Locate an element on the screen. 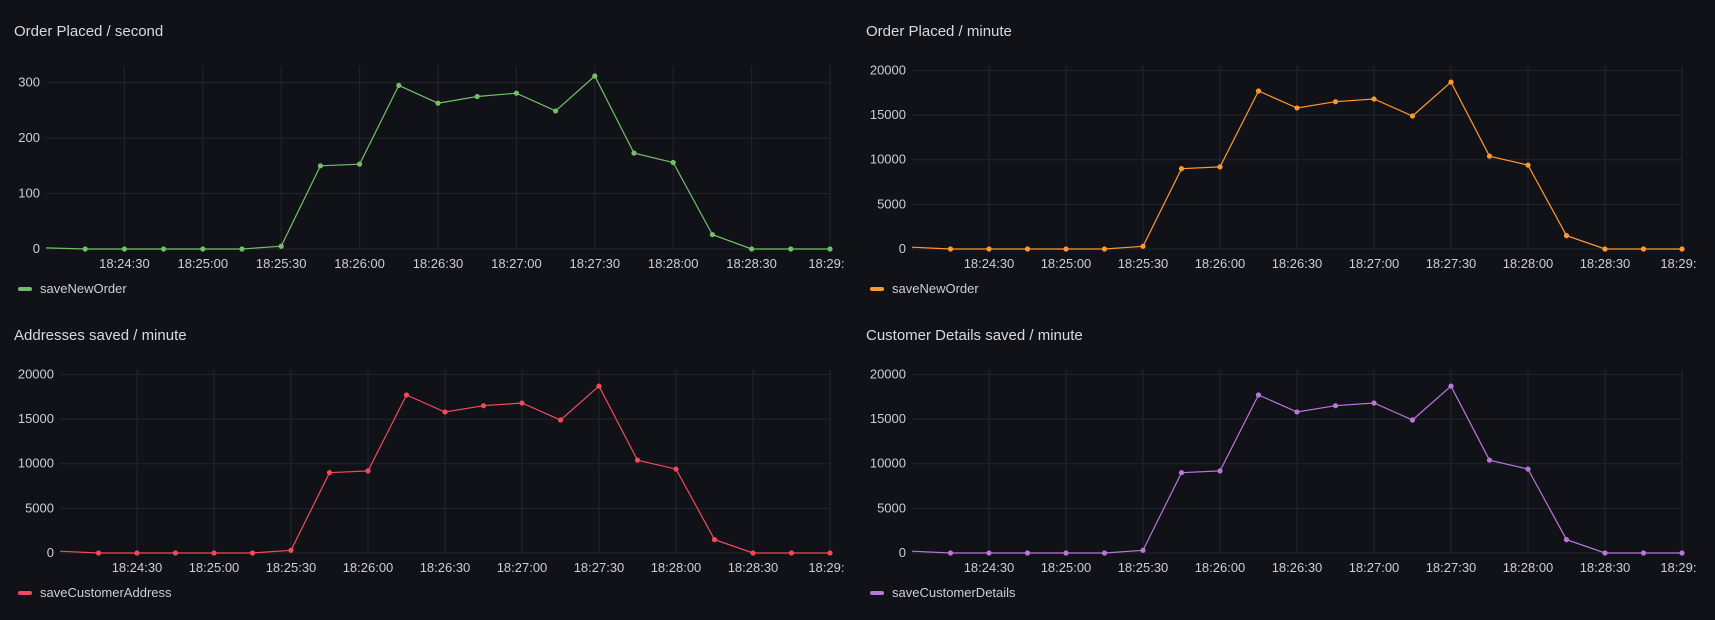 The image size is (1715, 620). legend-label: saveCustomerDetails is located at coordinates (954, 592).